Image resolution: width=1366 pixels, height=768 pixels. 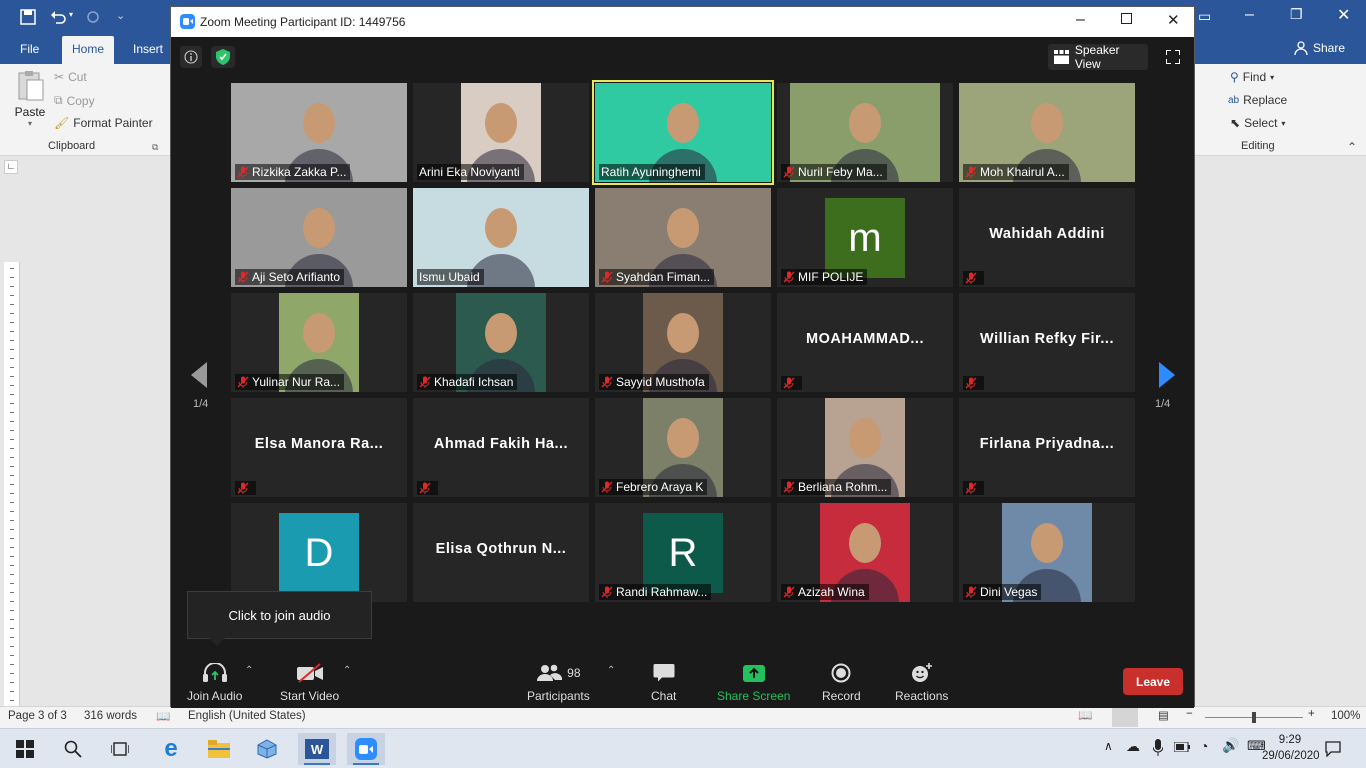 I want to click on participant-tile: Ratih Ayuninghemi, so click(x=683, y=132).